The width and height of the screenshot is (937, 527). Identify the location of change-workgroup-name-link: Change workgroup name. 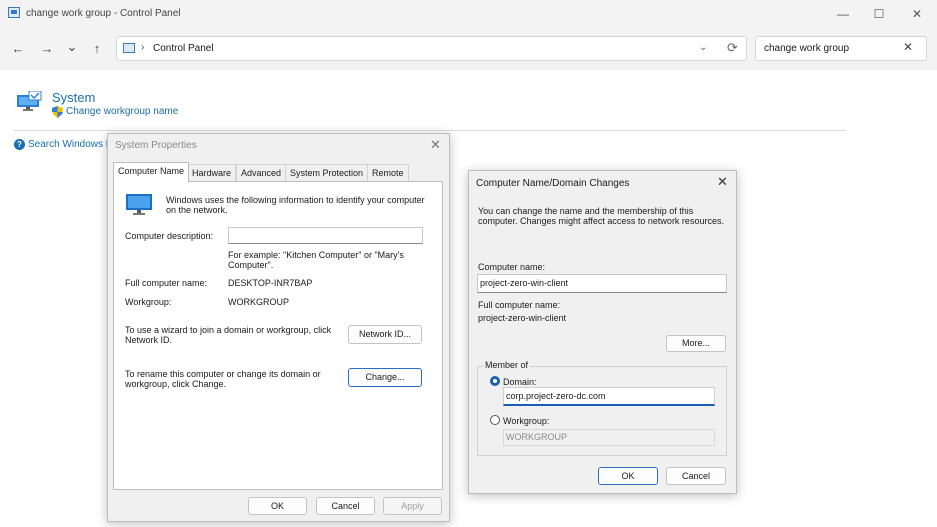
(122, 111).